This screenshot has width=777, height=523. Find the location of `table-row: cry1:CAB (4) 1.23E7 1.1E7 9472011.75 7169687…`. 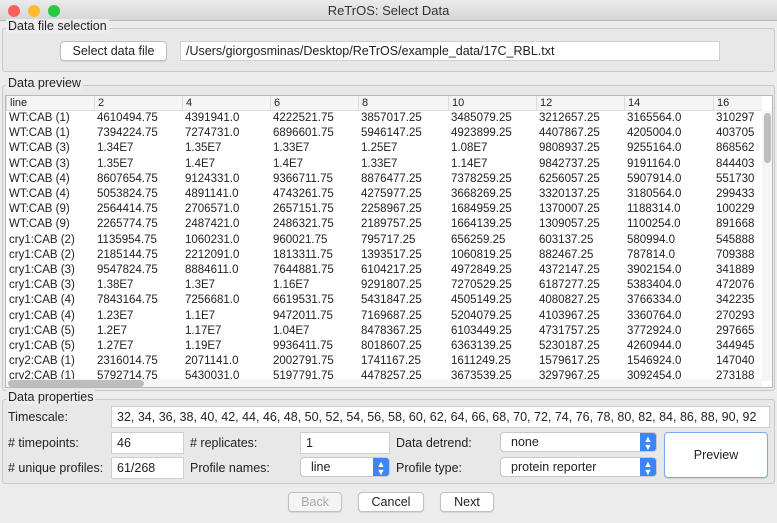

table-row: cry1:CAB (4) 1.23E7 1.1E7 9472011.75 7169687… is located at coordinates (384, 316).